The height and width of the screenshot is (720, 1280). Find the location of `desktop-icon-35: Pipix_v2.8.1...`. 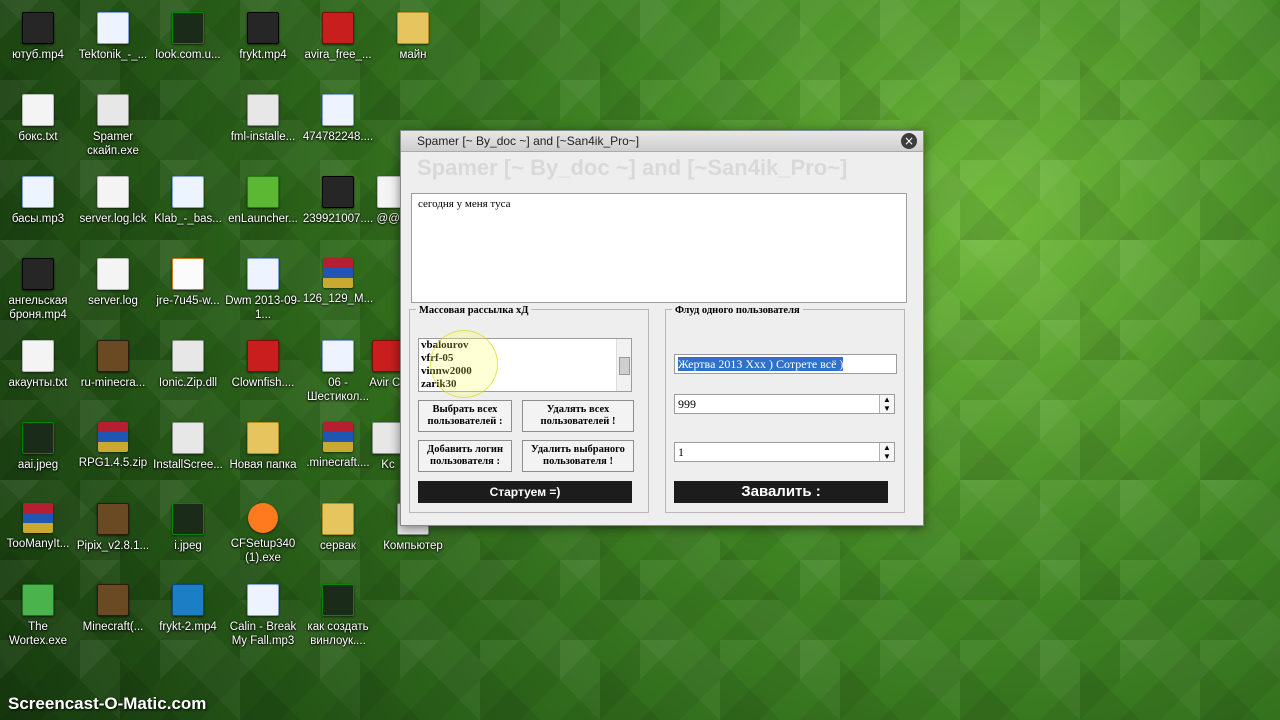

desktop-icon-35: Pipix_v2.8.1... is located at coordinates (113, 528).